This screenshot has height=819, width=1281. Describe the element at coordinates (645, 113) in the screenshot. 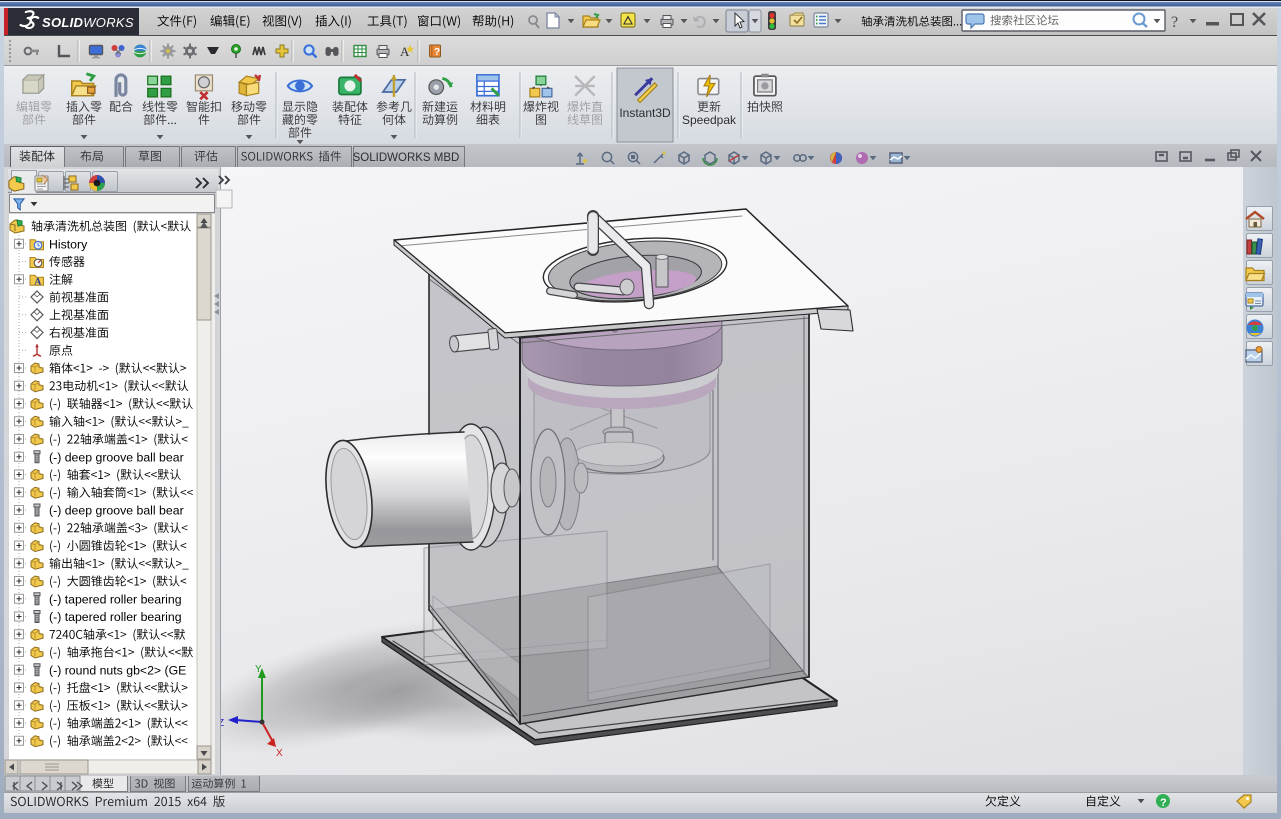

I see `svg-text: Instant3D` at that location.